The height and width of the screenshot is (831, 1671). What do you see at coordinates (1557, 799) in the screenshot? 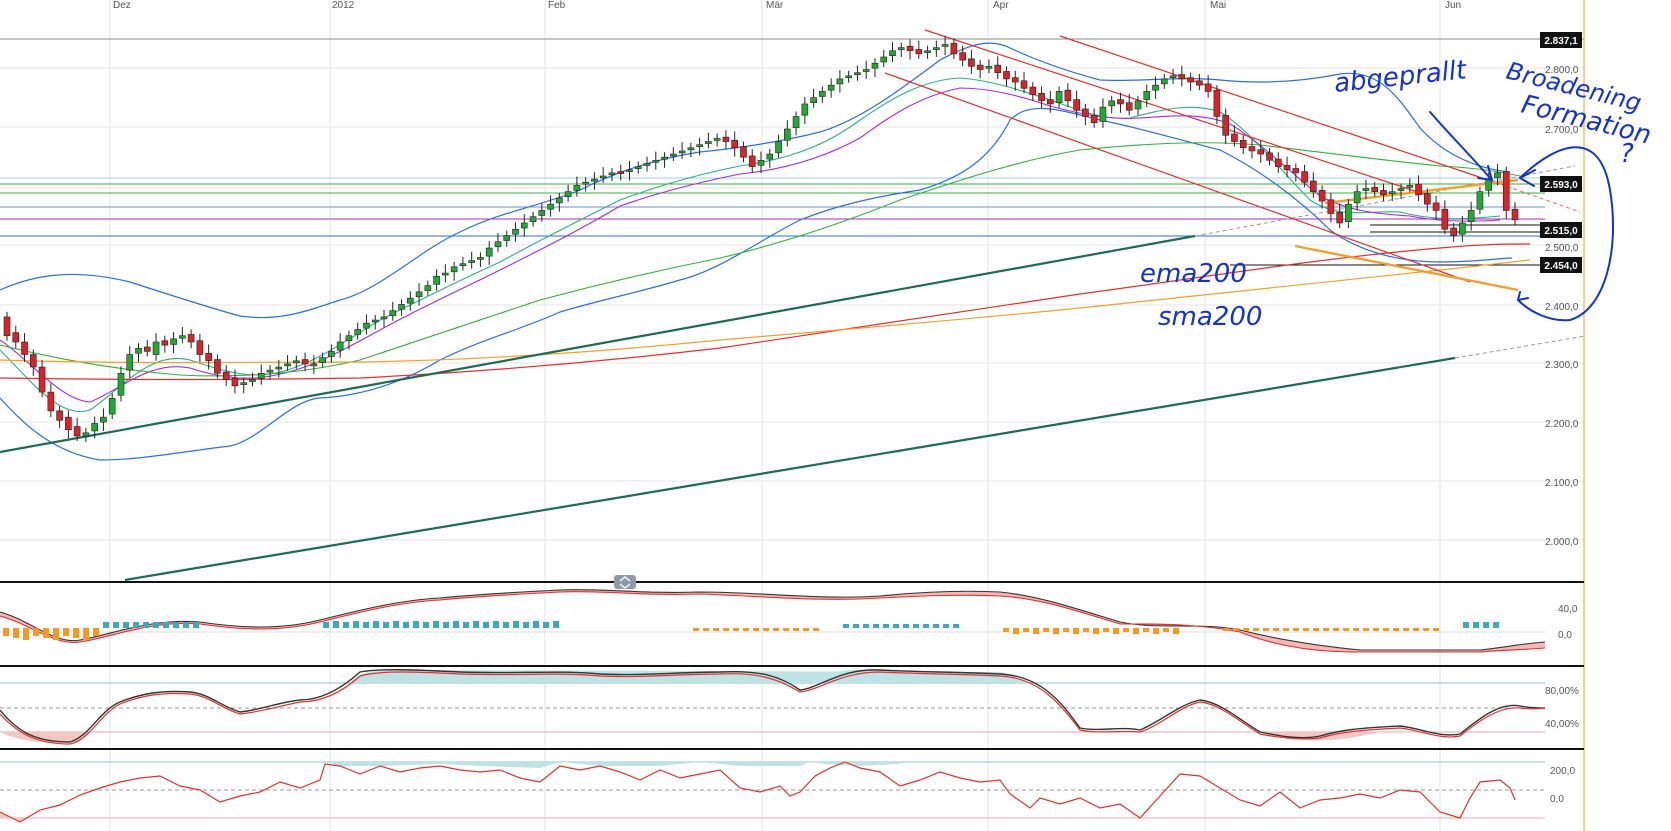
I see `cci-tick-0: 0,0` at bounding box center [1557, 799].